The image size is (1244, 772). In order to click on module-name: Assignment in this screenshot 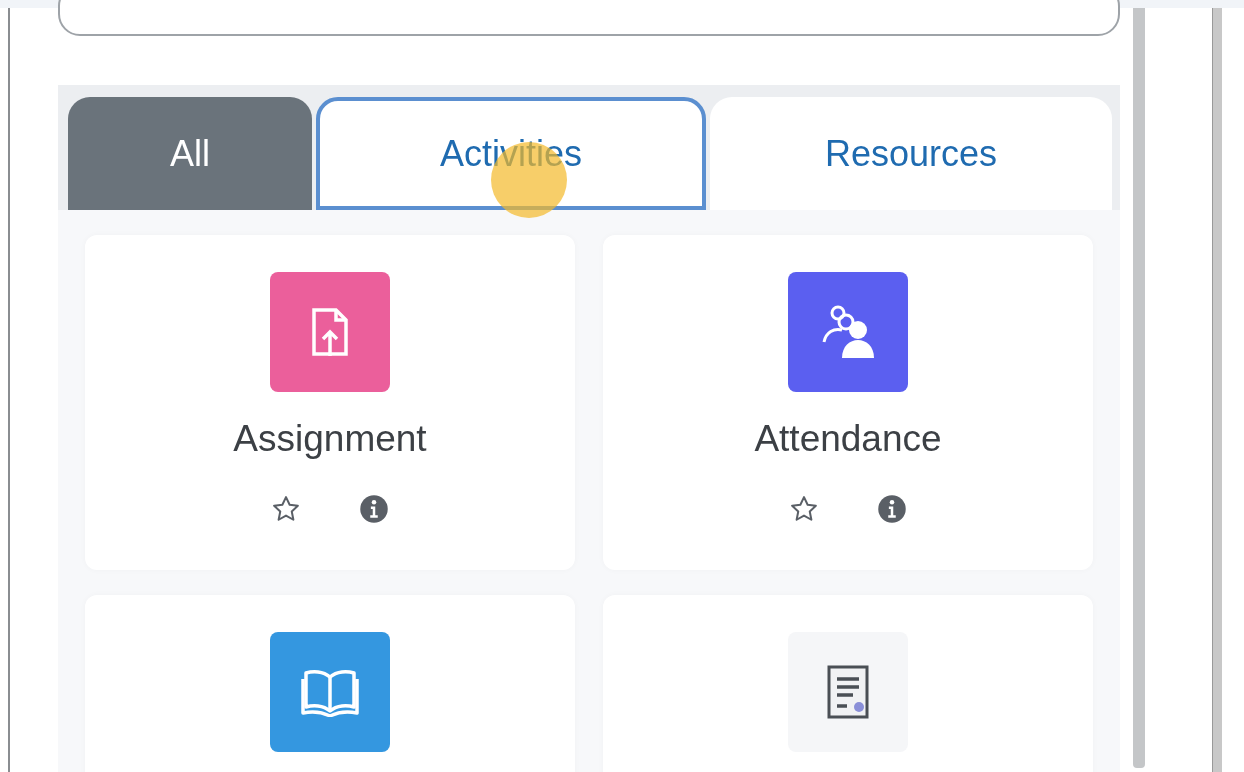, I will do `click(330, 439)`.